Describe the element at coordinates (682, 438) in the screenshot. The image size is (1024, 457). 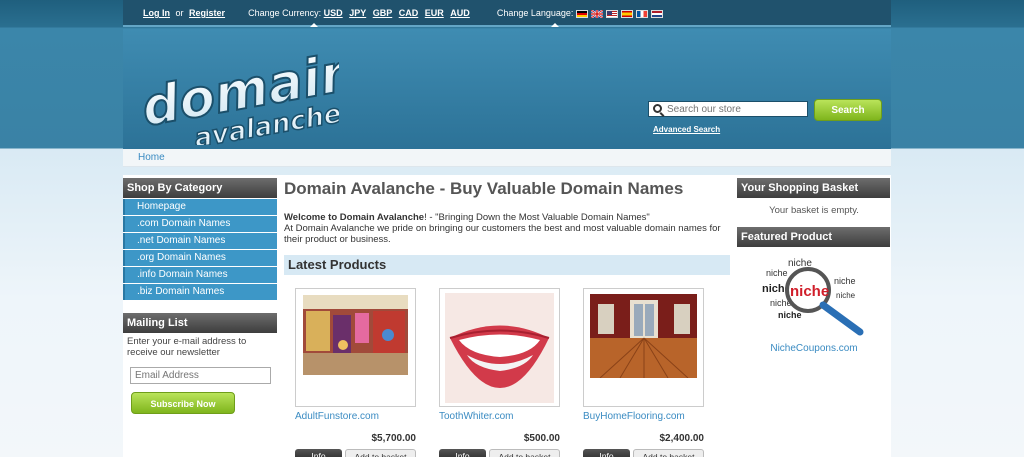
I see `product-price: $2,400.00` at that location.